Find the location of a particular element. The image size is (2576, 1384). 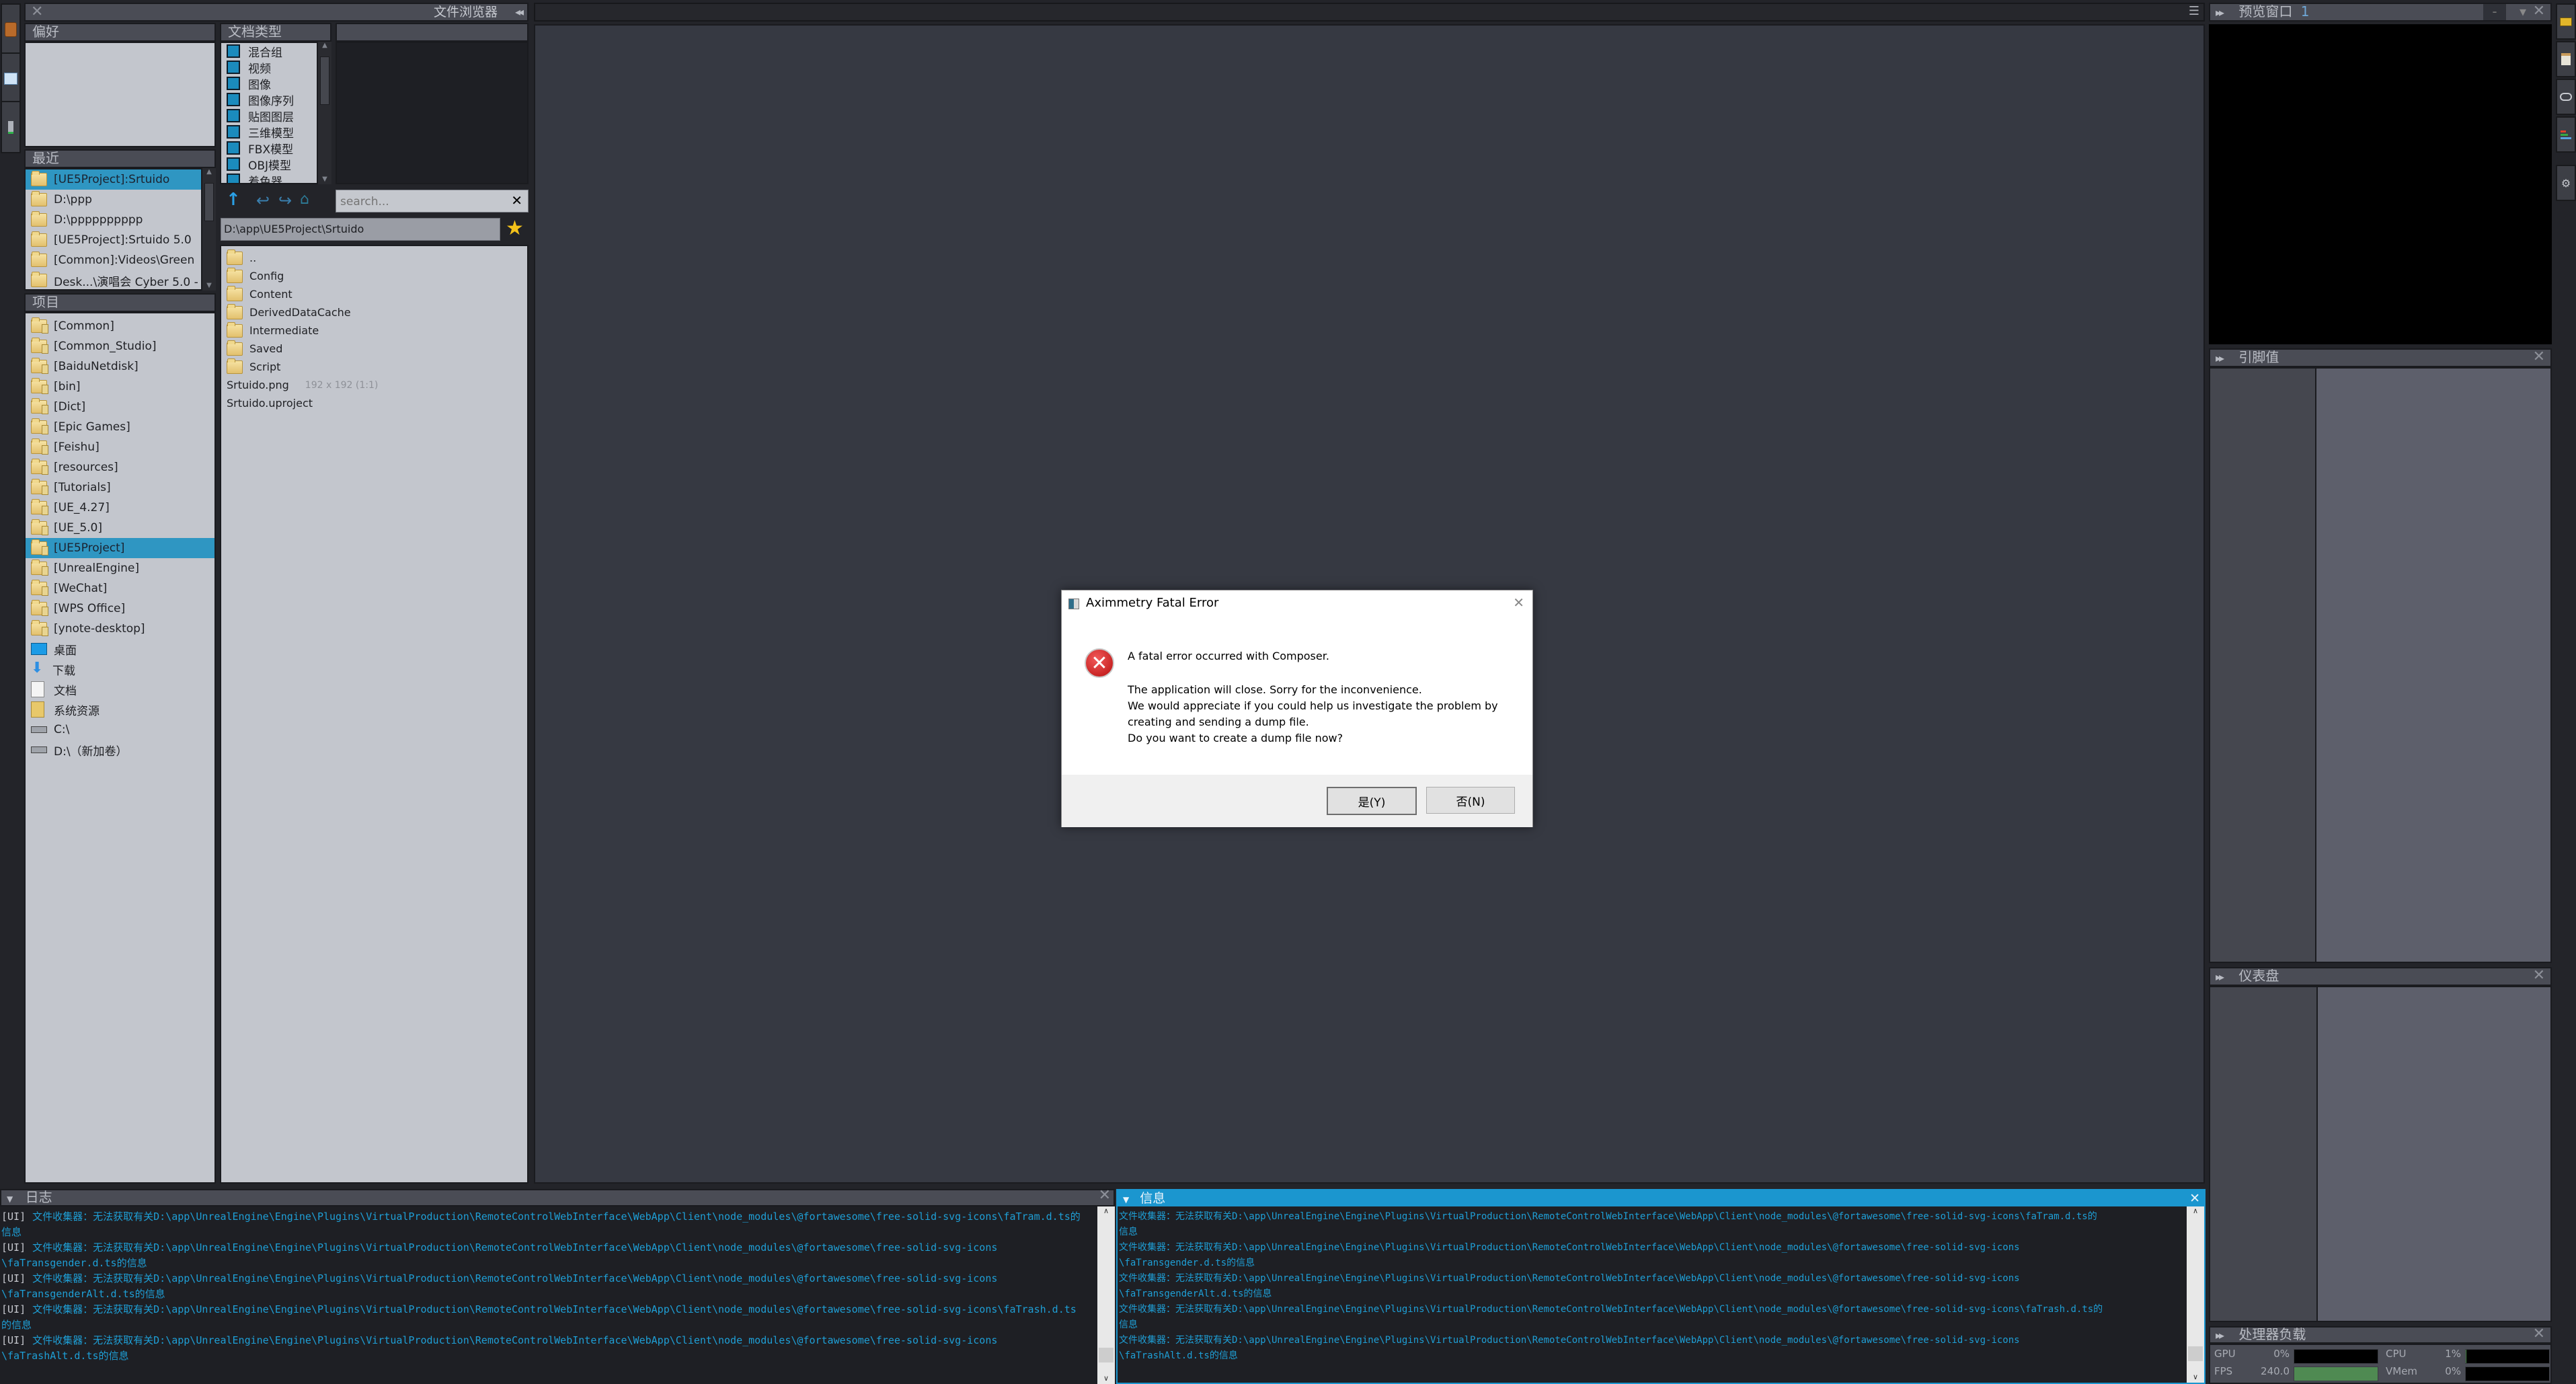

recent-item: [UE5Project]:Srtuido is located at coordinates (114, 179).